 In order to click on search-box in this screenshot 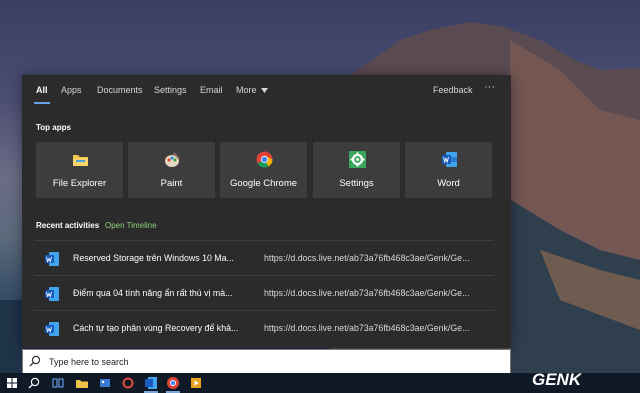, I will do `click(266, 362)`.